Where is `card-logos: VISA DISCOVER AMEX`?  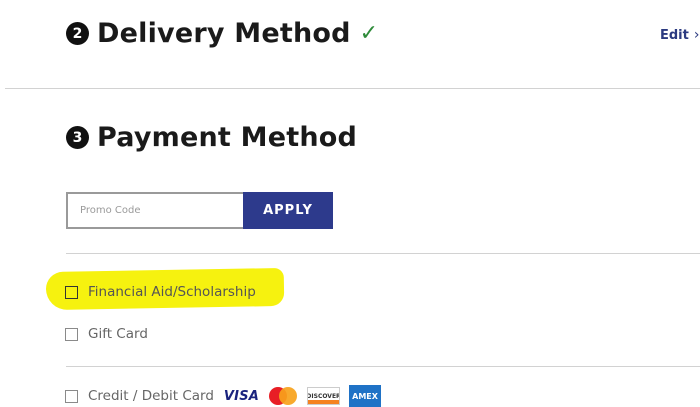 card-logos: VISA DISCOVER AMEX is located at coordinates (307, 396).